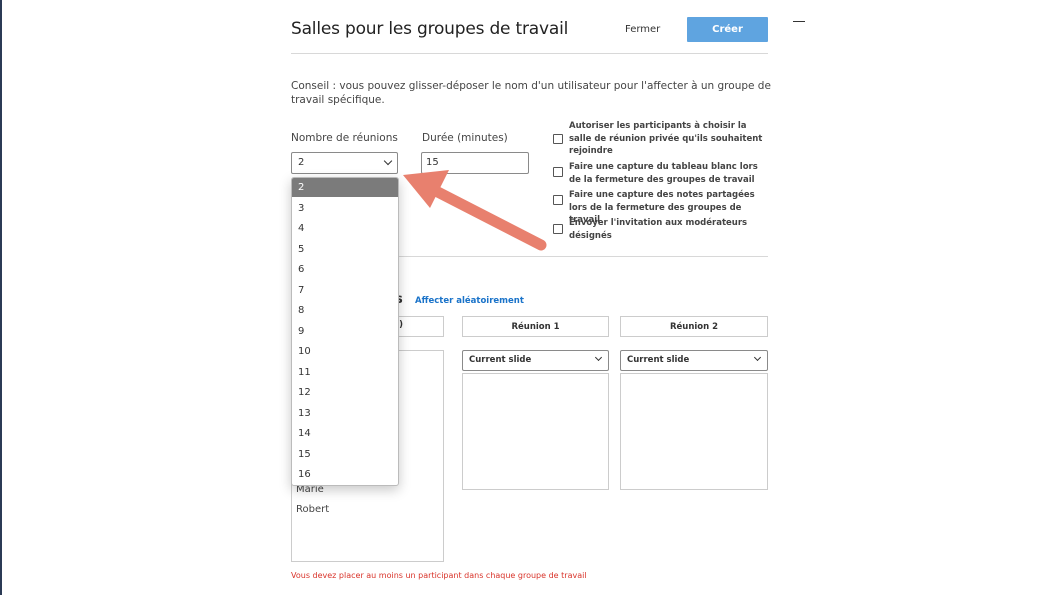  Describe the element at coordinates (301, 331) in the screenshot. I see `dropdown-option-label: 9` at that location.